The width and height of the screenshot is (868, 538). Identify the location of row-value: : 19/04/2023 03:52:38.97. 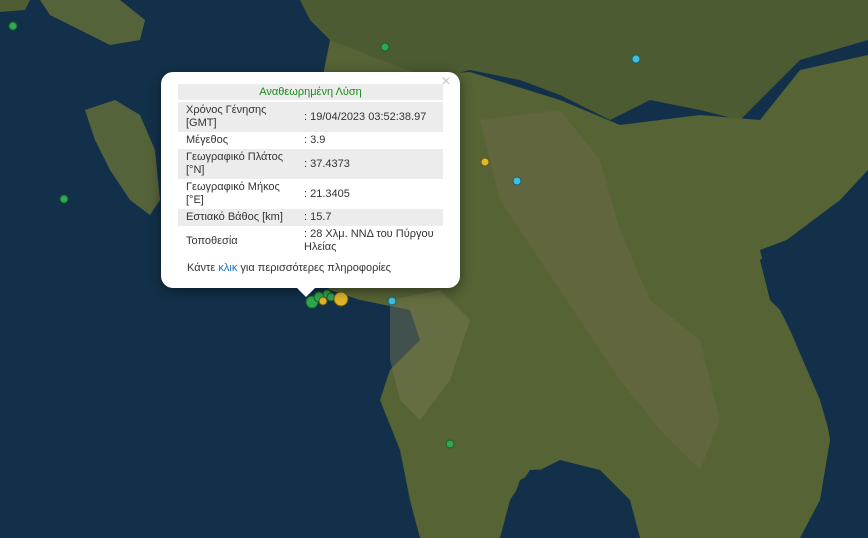
(369, 117).